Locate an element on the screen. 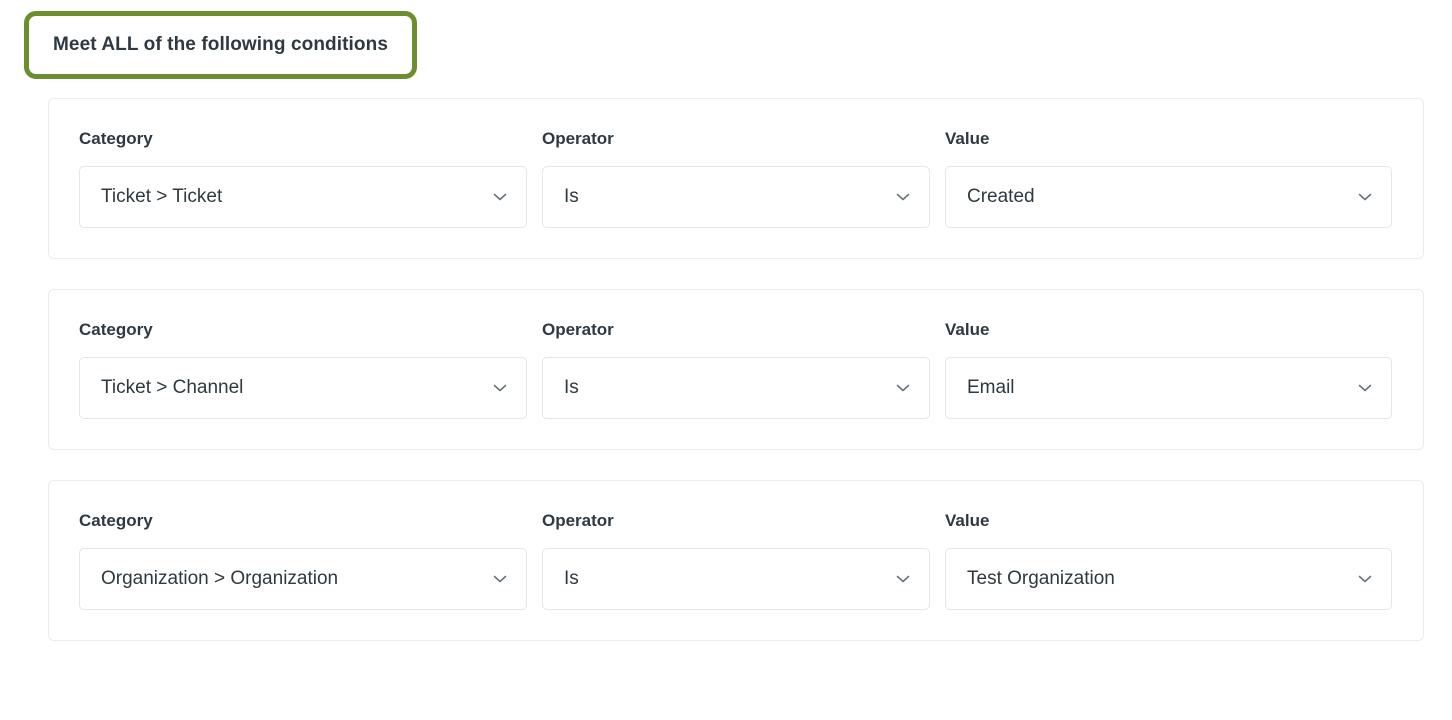  value-select-value: Email is located at coordinates (991, 387).